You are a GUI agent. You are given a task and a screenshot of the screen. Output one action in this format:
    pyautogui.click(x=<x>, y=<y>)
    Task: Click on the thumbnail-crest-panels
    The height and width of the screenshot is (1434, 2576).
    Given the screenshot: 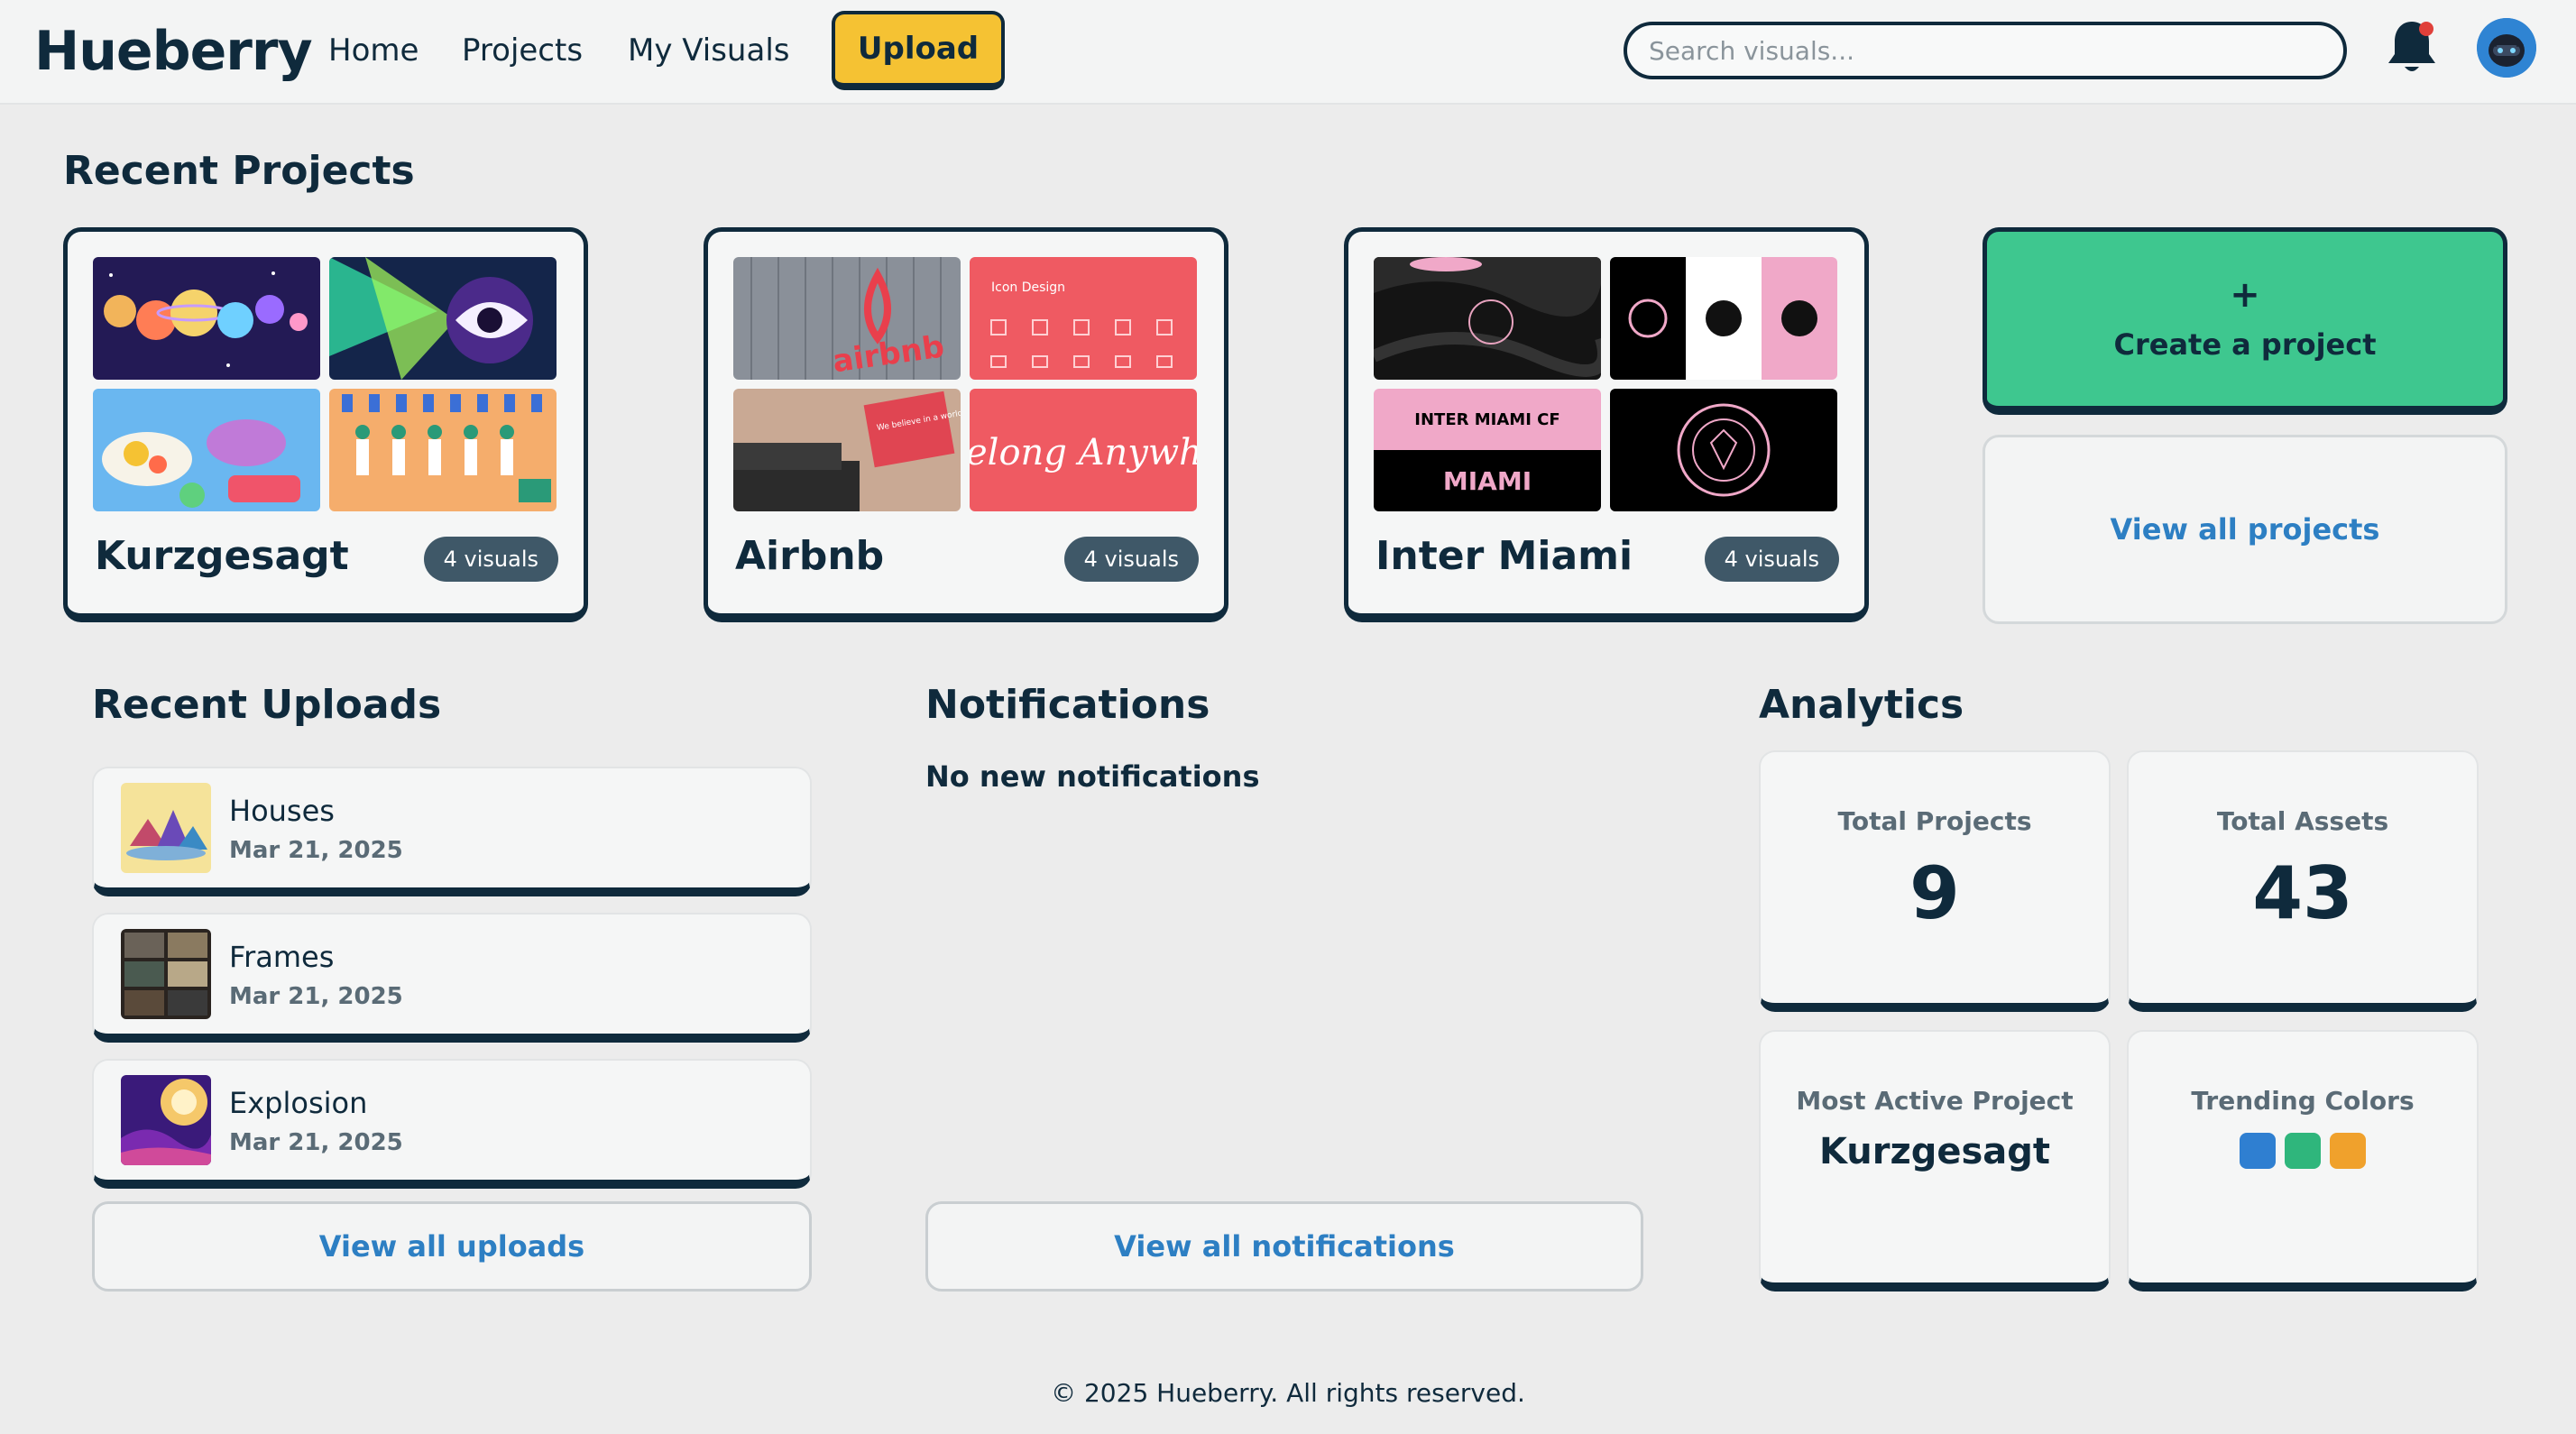 What is the action you would take?
    pyautogui.click(x=1724, y=318)
    